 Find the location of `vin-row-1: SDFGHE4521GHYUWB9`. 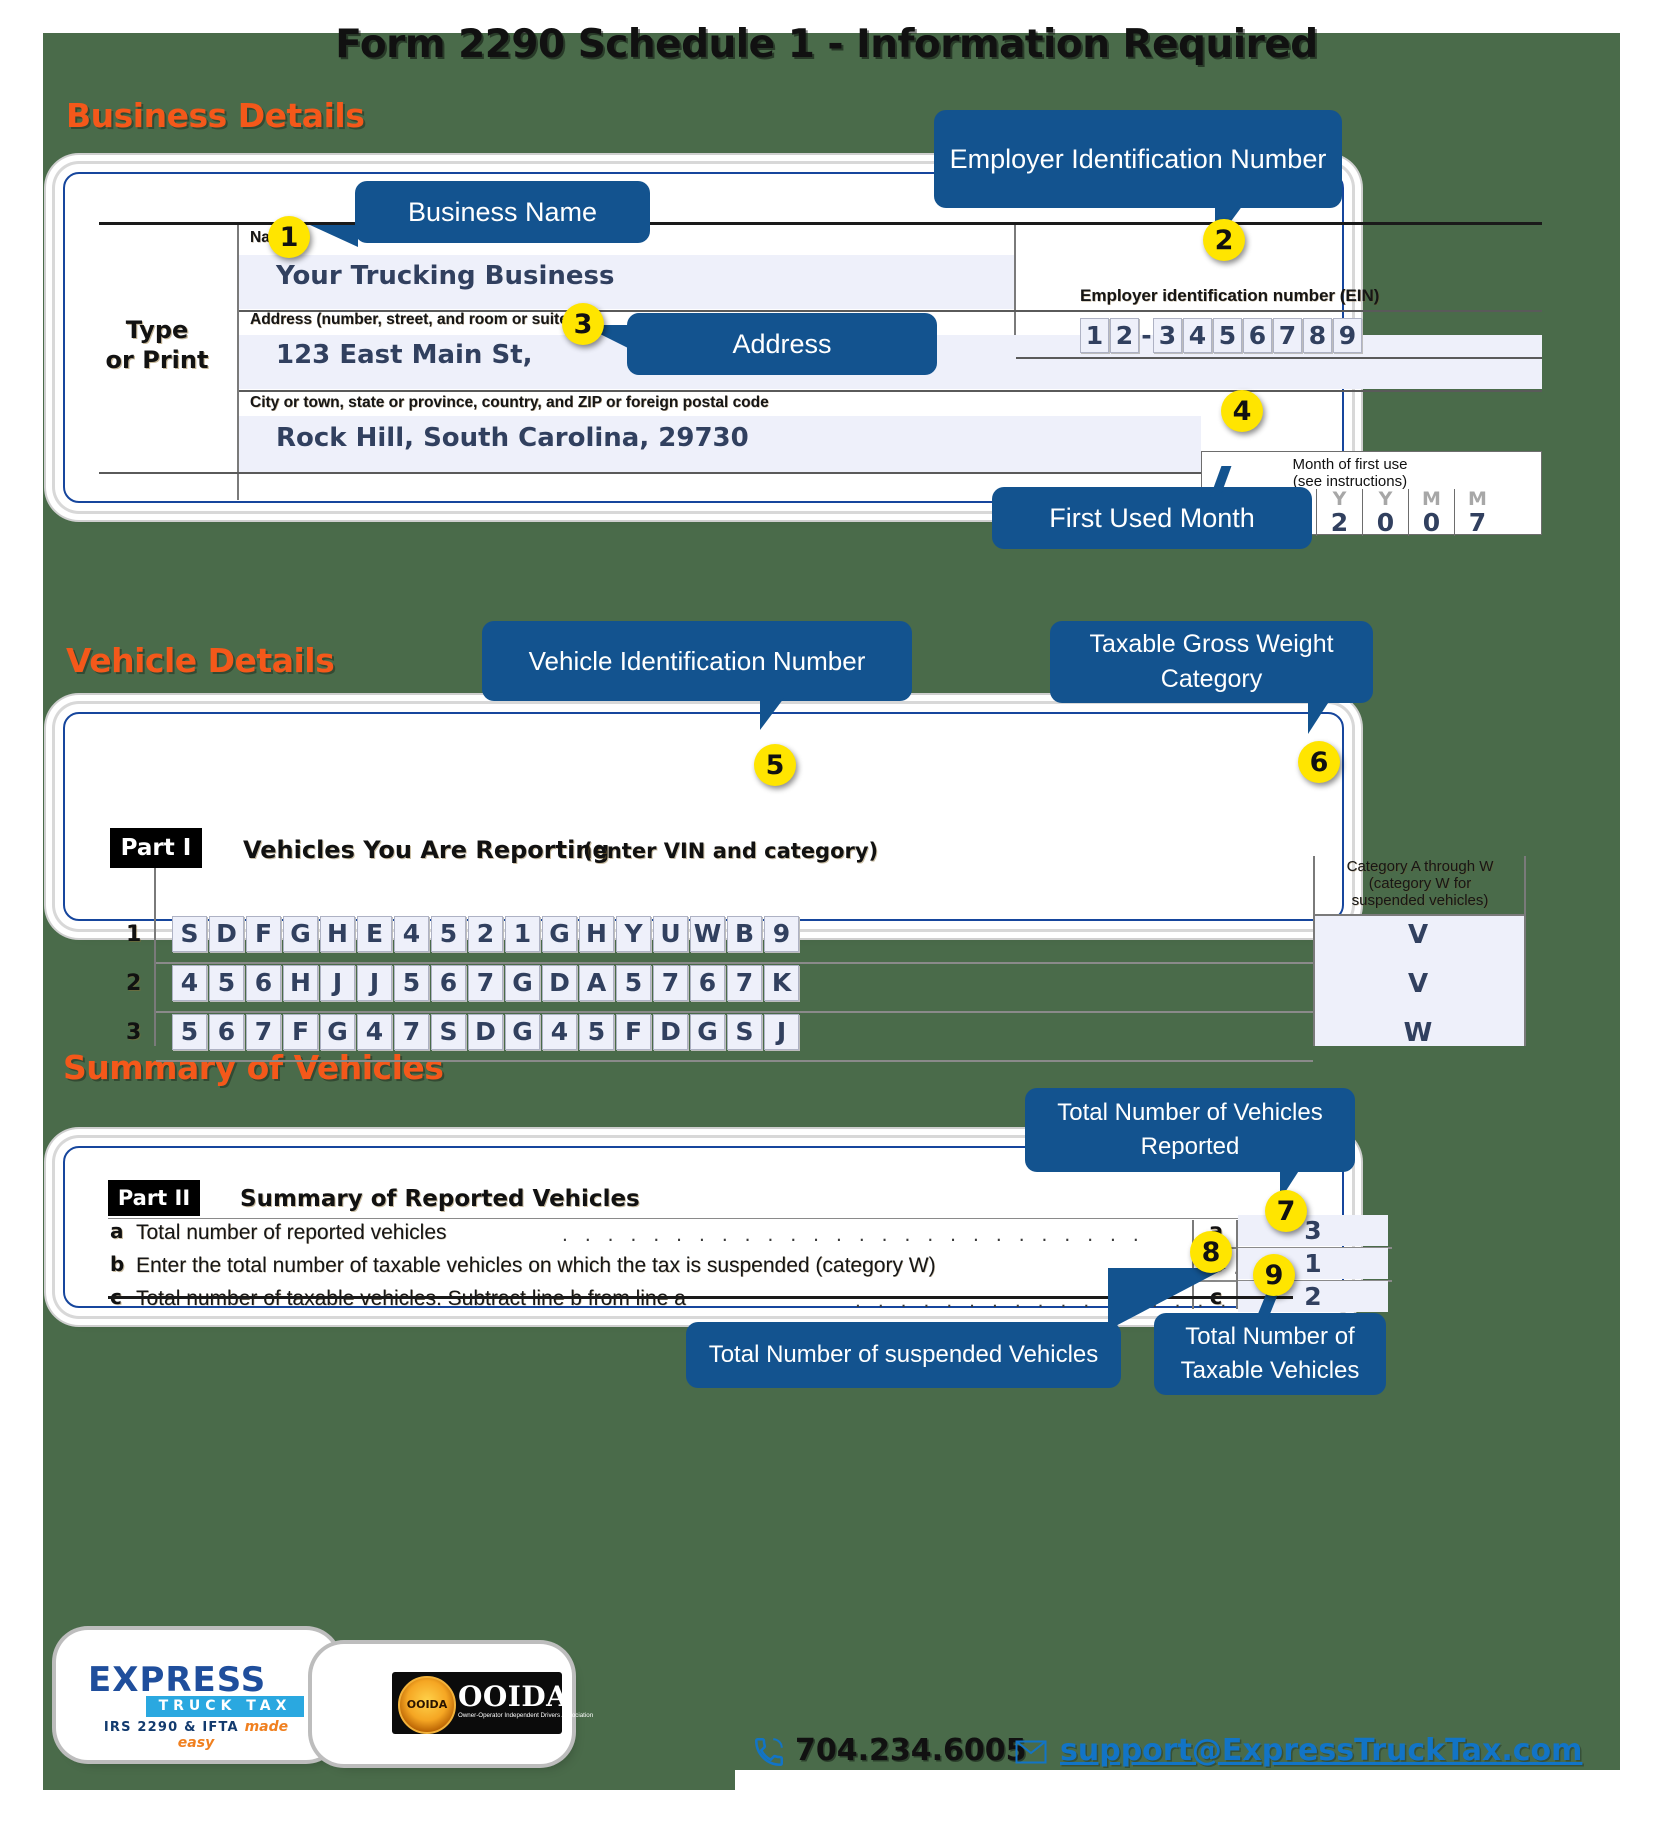

vin-row-1: SDFGHE4521GHYUWB9 is located at coordinates (486, 934).